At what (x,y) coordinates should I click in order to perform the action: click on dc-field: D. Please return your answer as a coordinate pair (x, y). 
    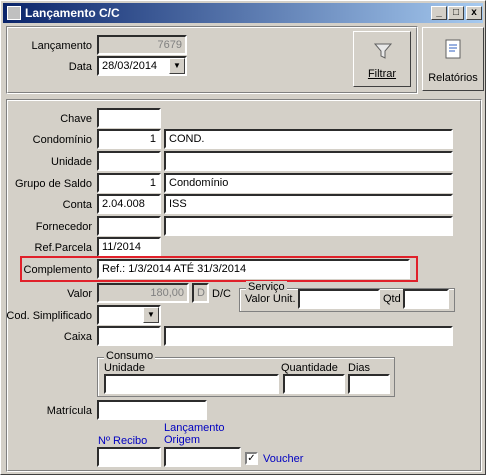
    Looking at the image, I should click on (200, 293).